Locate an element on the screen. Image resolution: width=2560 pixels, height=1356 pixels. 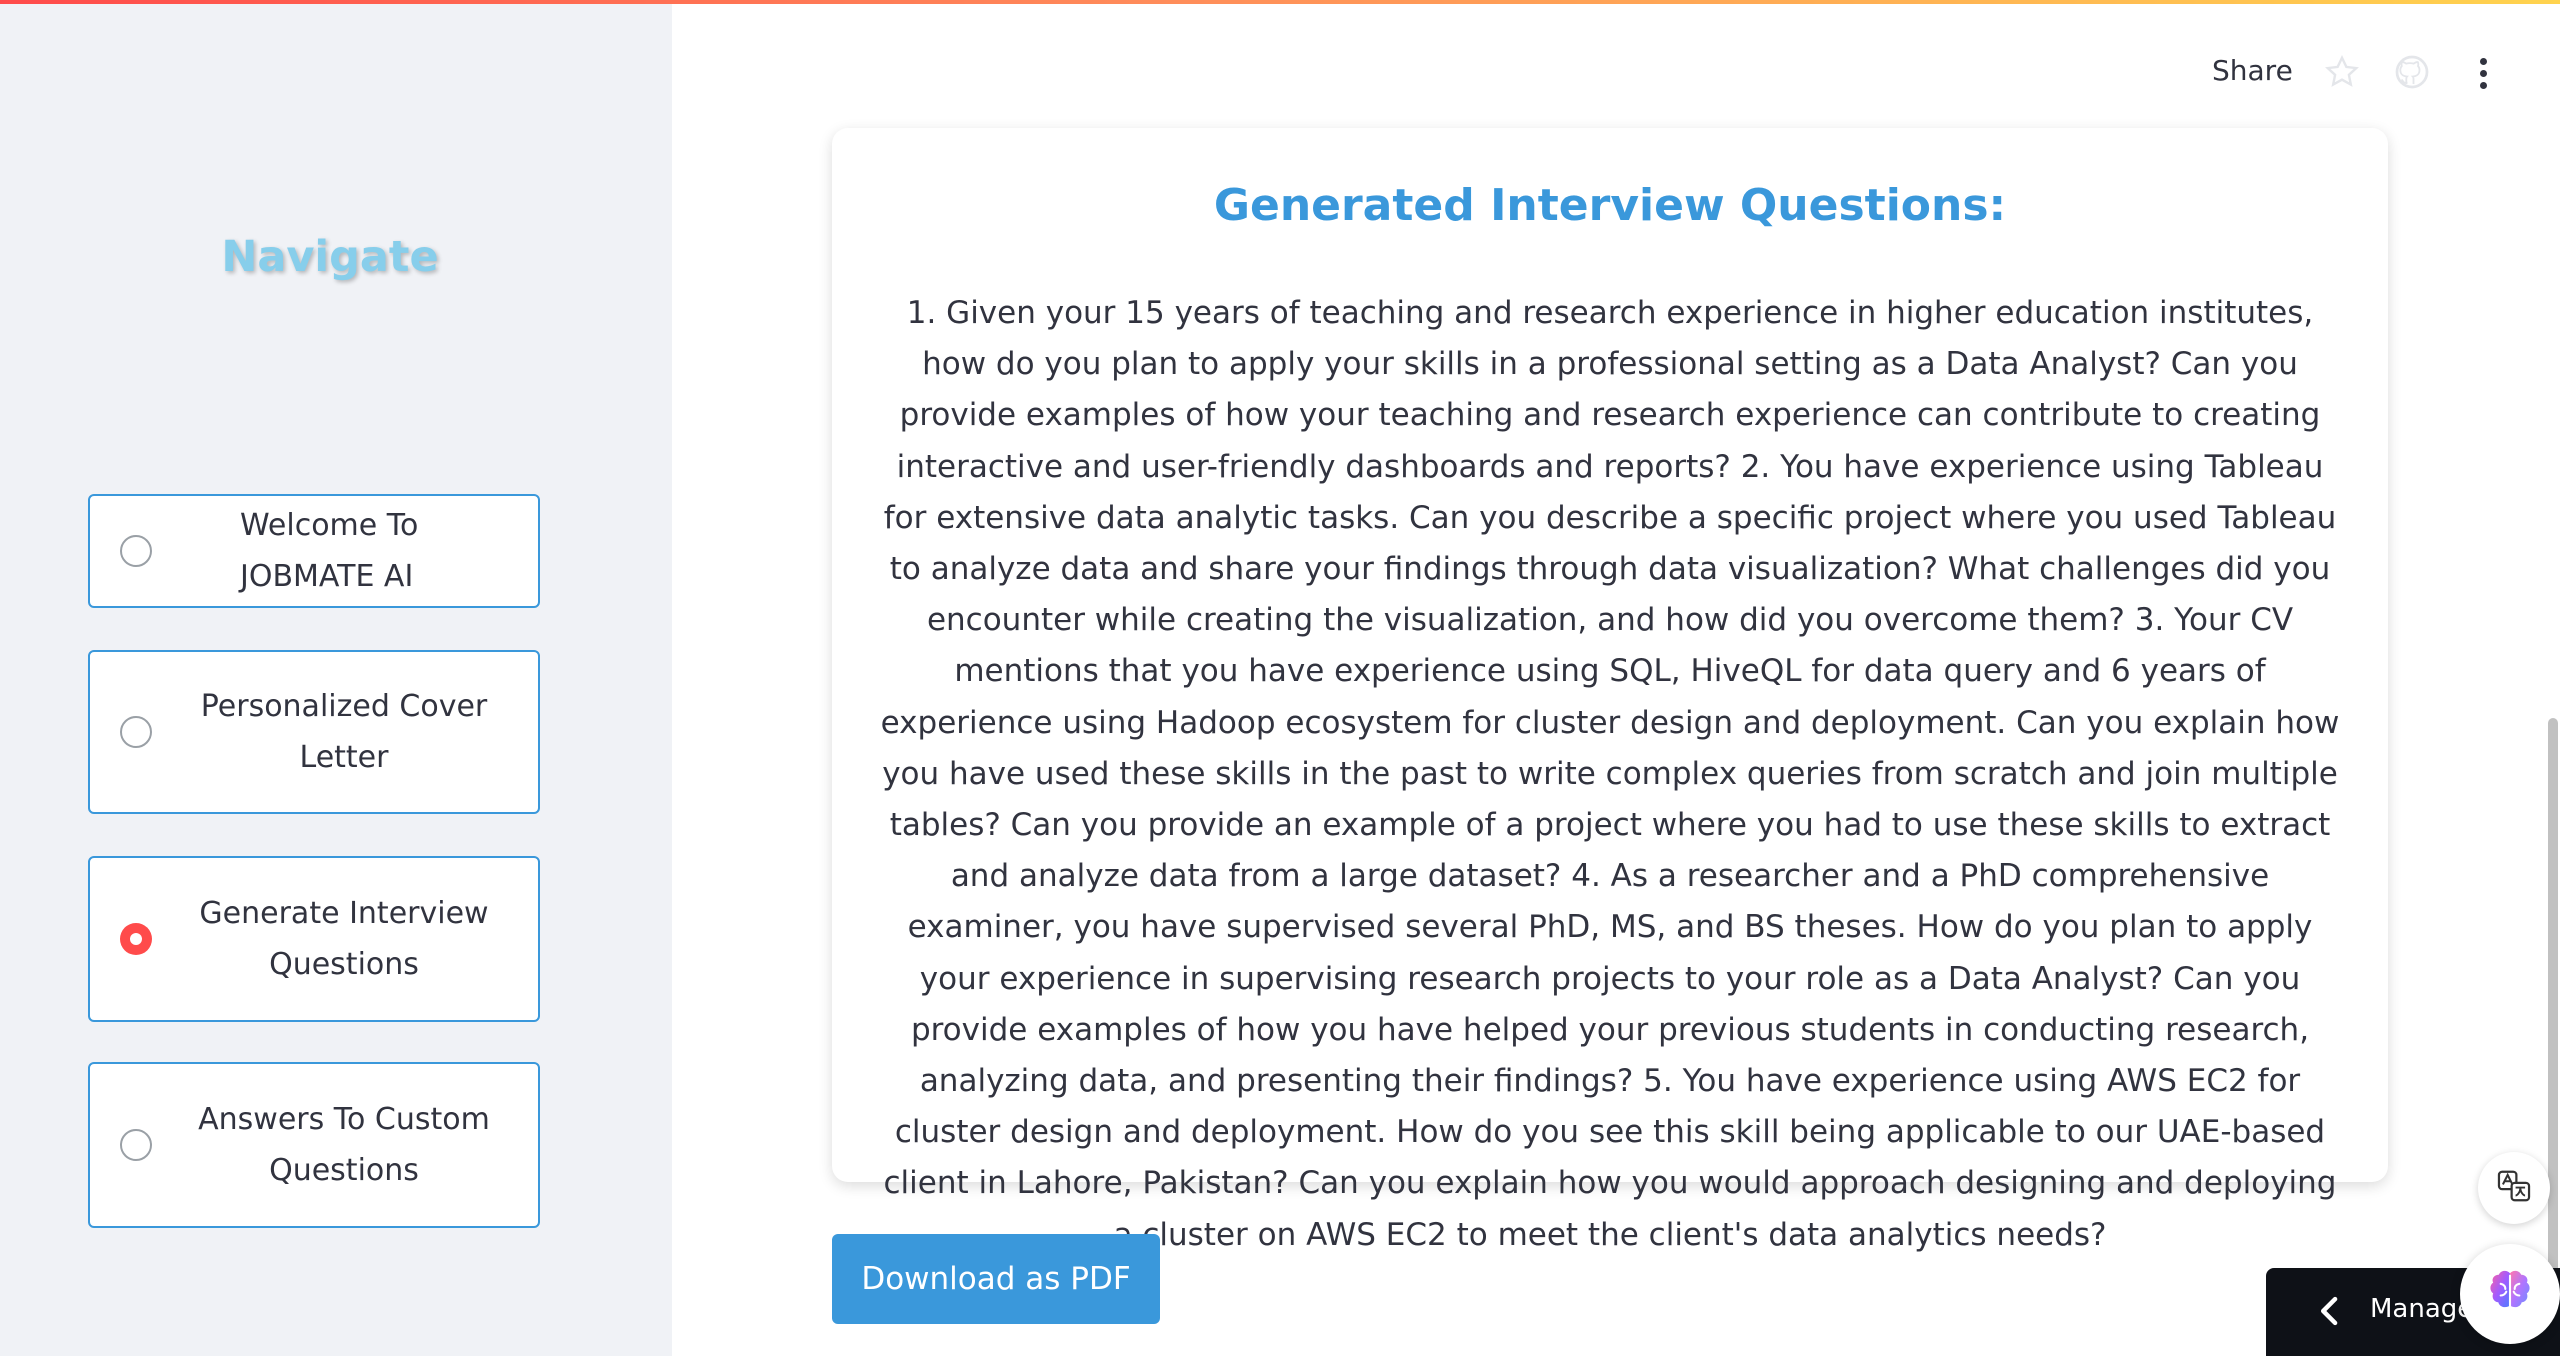
nav-option-label: Answers To Custom Questions is located at coordinates (344, 1145).